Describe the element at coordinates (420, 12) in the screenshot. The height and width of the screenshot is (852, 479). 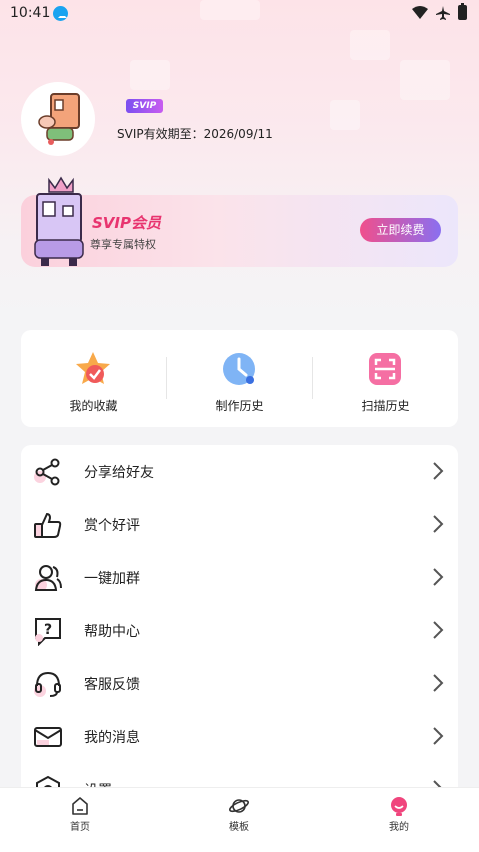
I see `wifi-icon` at that location.